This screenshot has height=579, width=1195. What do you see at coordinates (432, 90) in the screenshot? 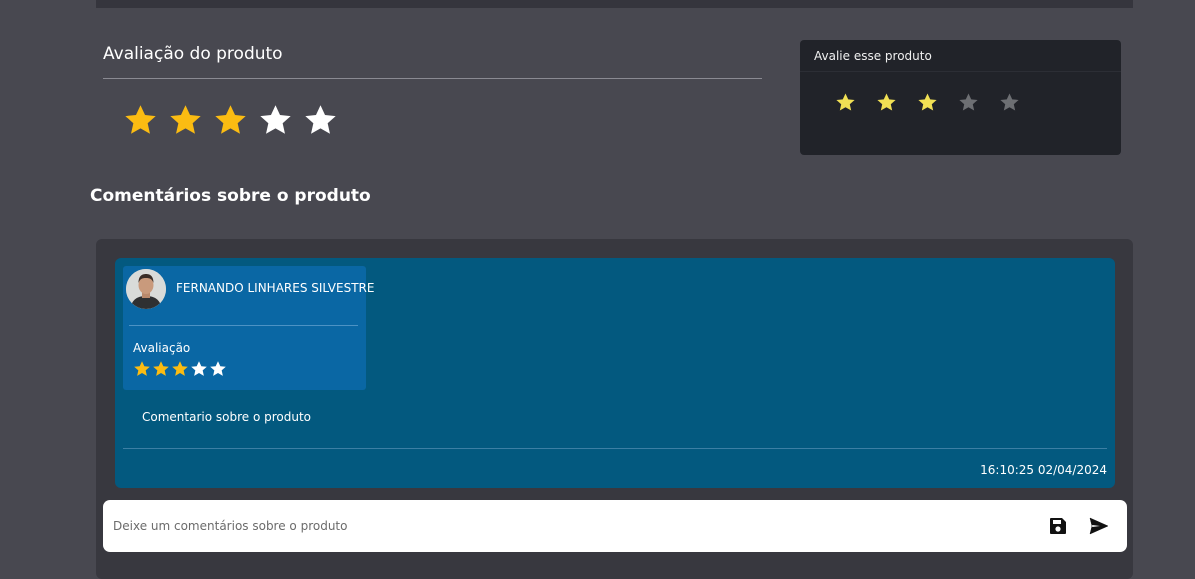
I see `product-rating-section: Avaliação do produto` at bounding box center [432, 90].